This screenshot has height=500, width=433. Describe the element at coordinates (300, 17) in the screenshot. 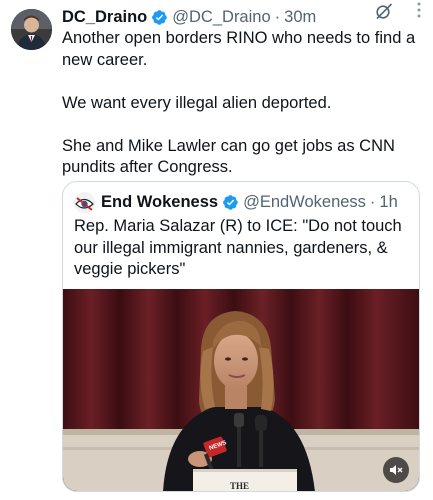

I see `tweet-timestamp: 30m` at that location.